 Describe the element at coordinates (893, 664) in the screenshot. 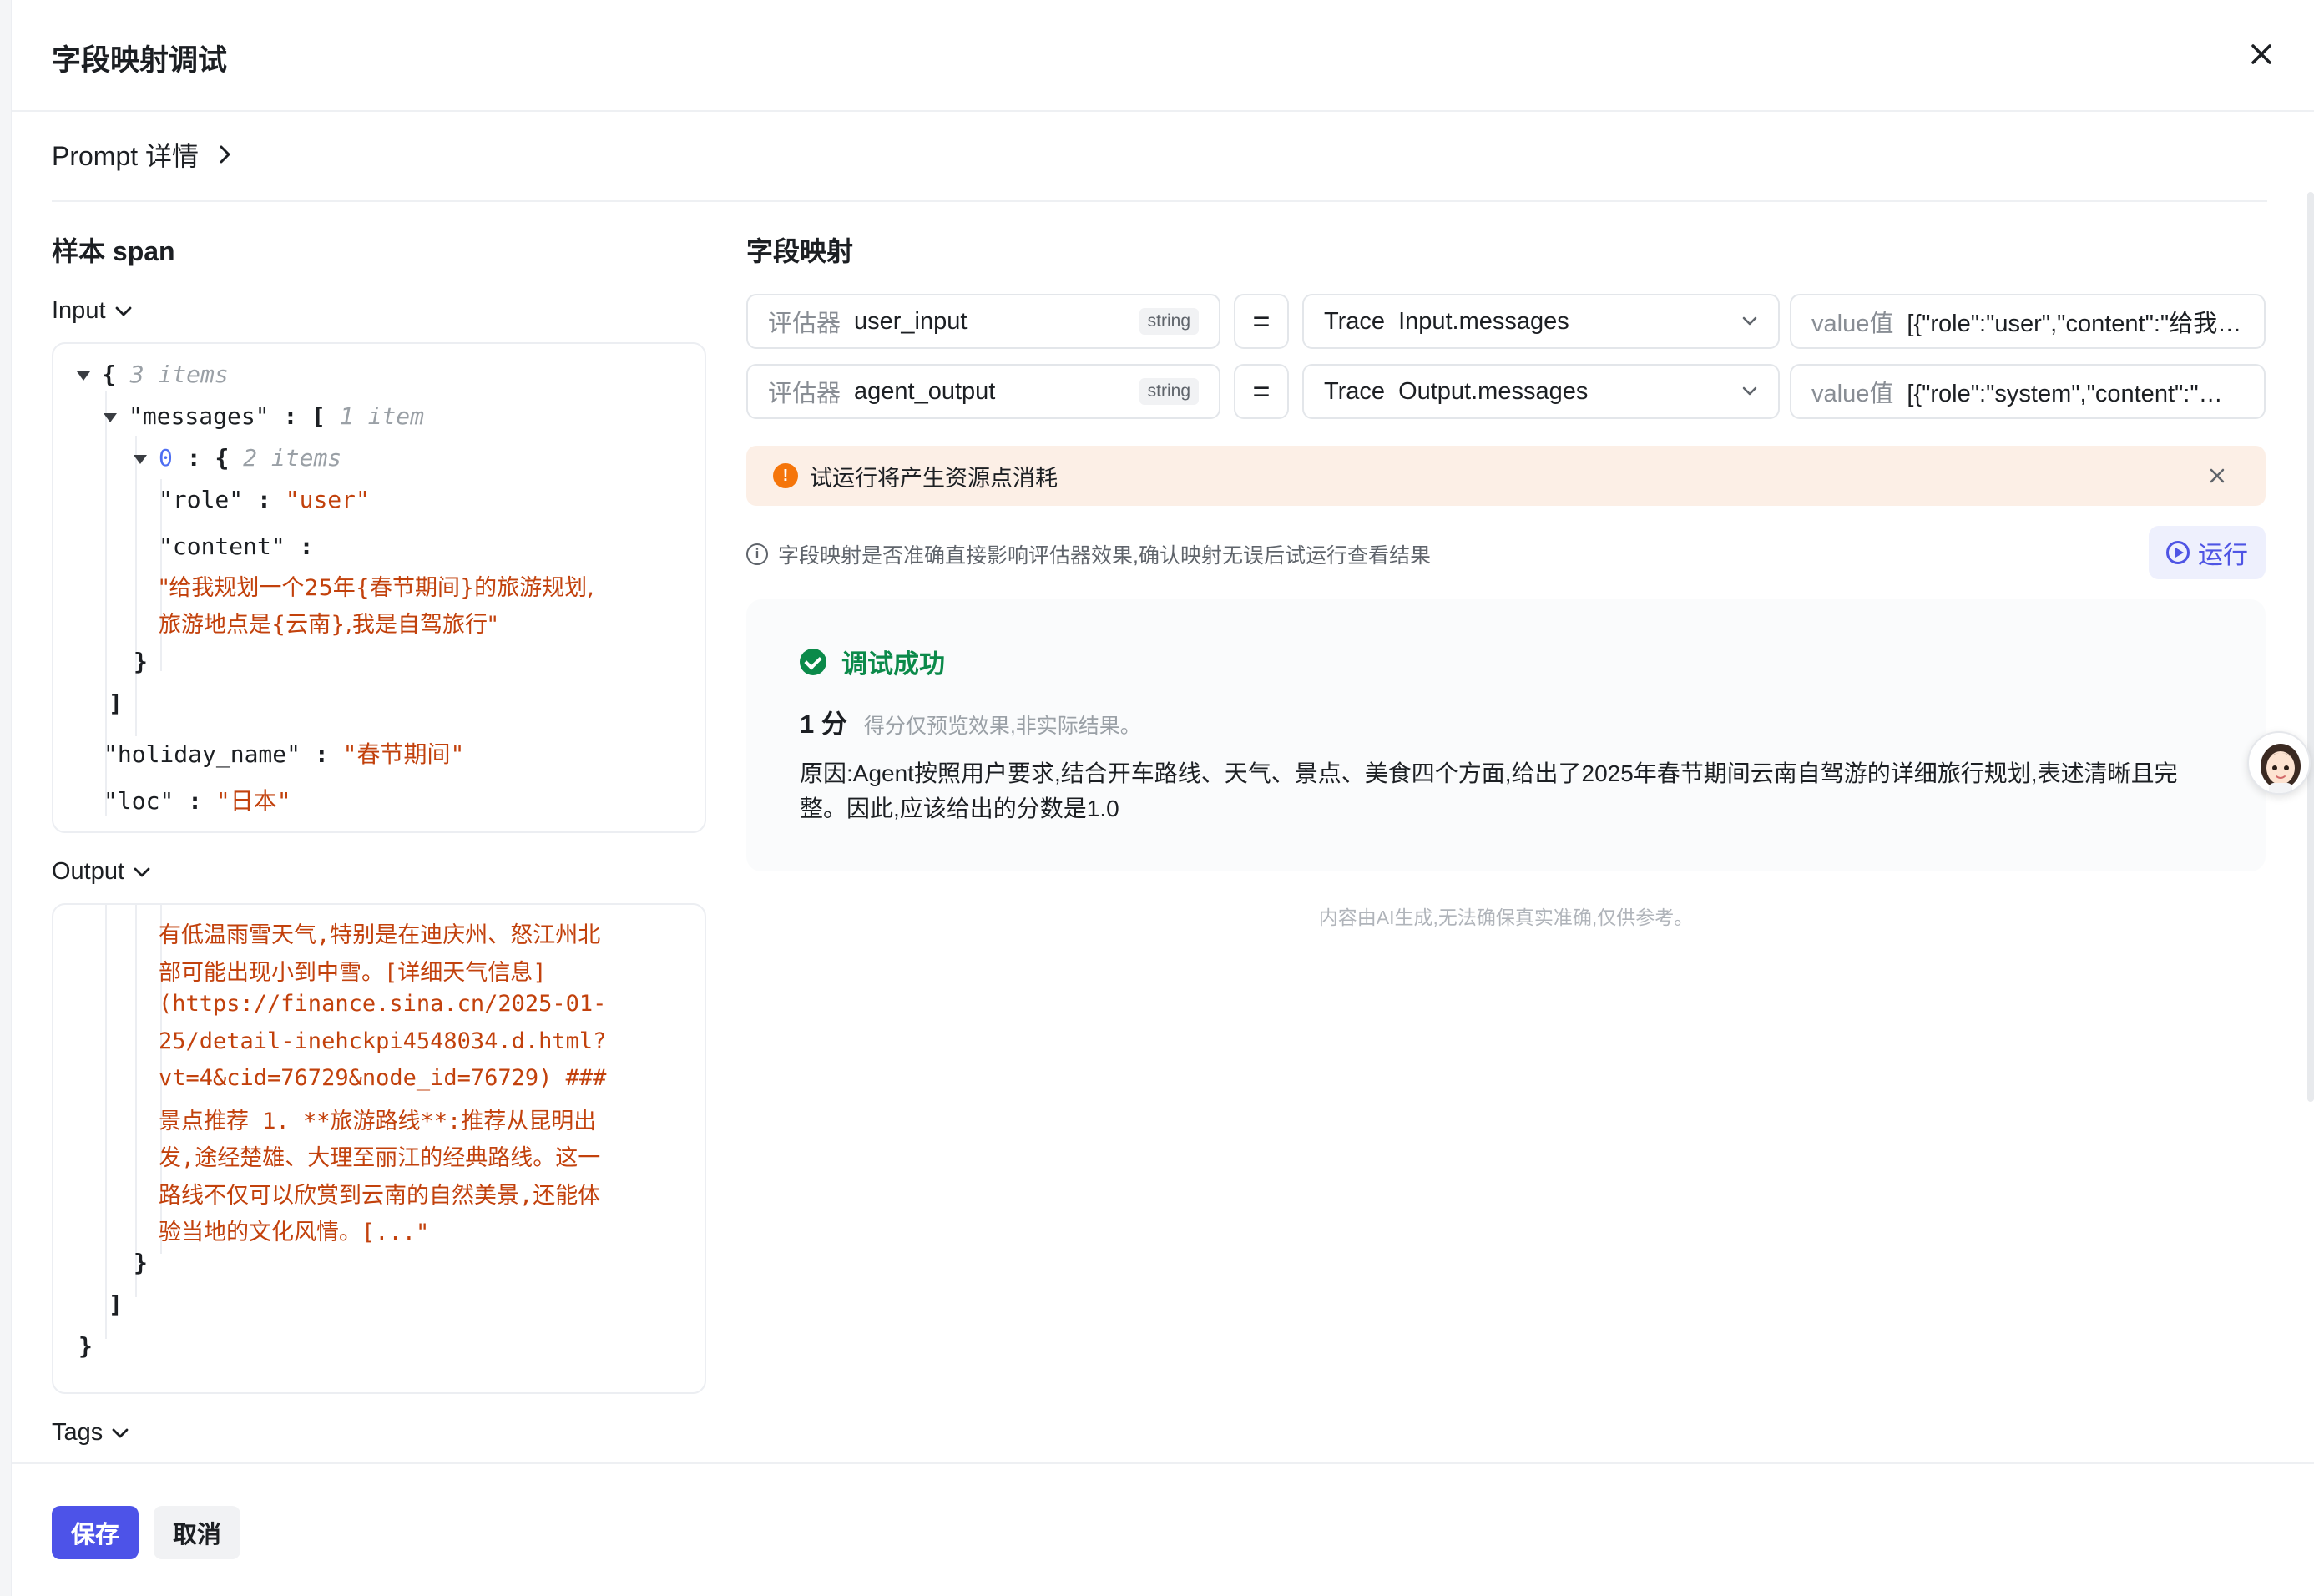

I see `success-text: 调试成功` at that location.